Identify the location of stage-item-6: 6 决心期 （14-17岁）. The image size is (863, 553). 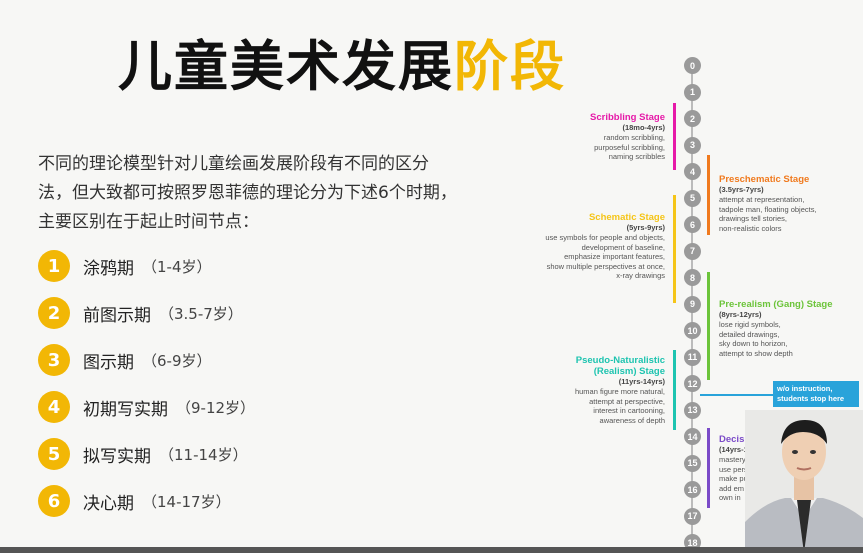
(134, 501).